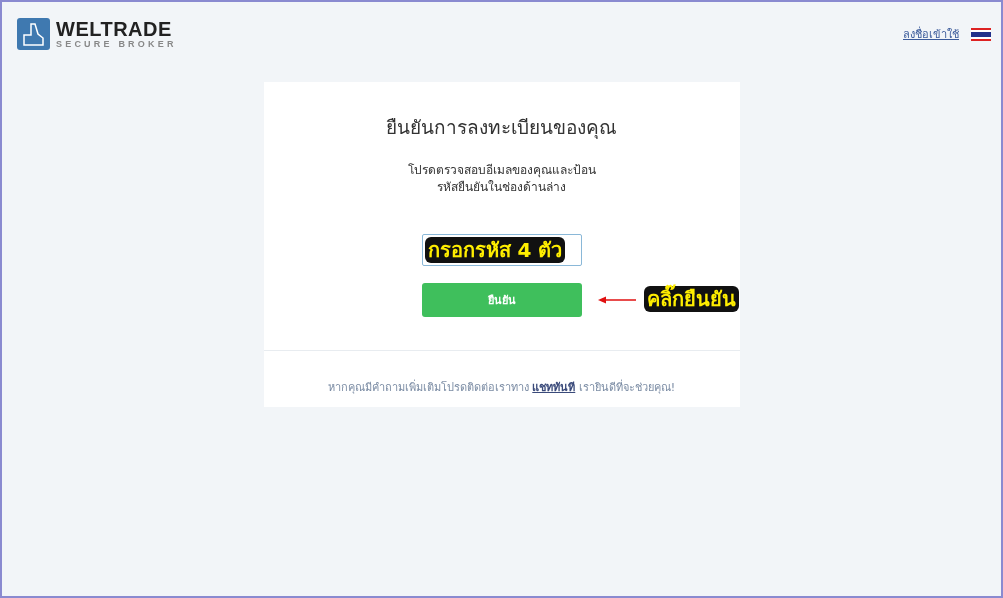 This screenshot has width=1003, height=598. Describe the element at coordinates (931, 34) in the screenshot. I see `login-link: ลงชื่อเข้าใช้` at that location.